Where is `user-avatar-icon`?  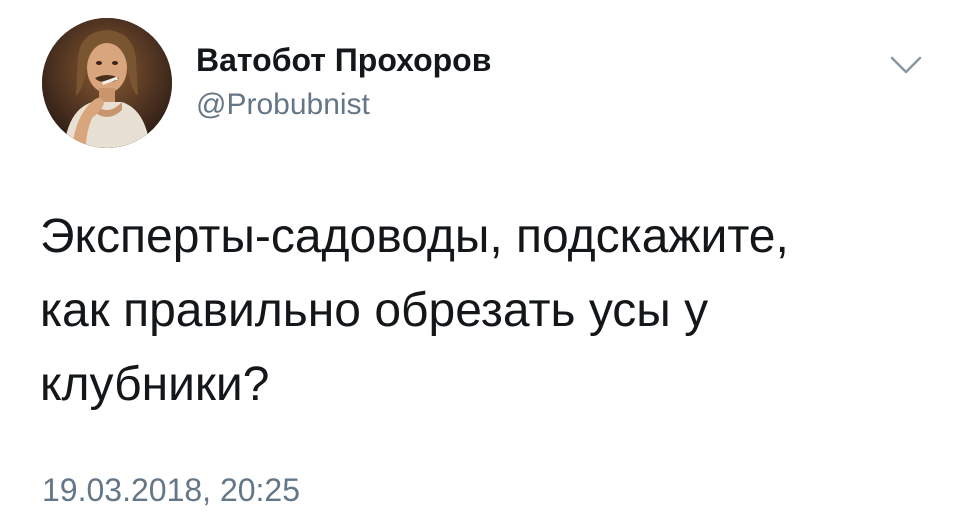
user-avatar-icon is located at coordinates (107, 83).